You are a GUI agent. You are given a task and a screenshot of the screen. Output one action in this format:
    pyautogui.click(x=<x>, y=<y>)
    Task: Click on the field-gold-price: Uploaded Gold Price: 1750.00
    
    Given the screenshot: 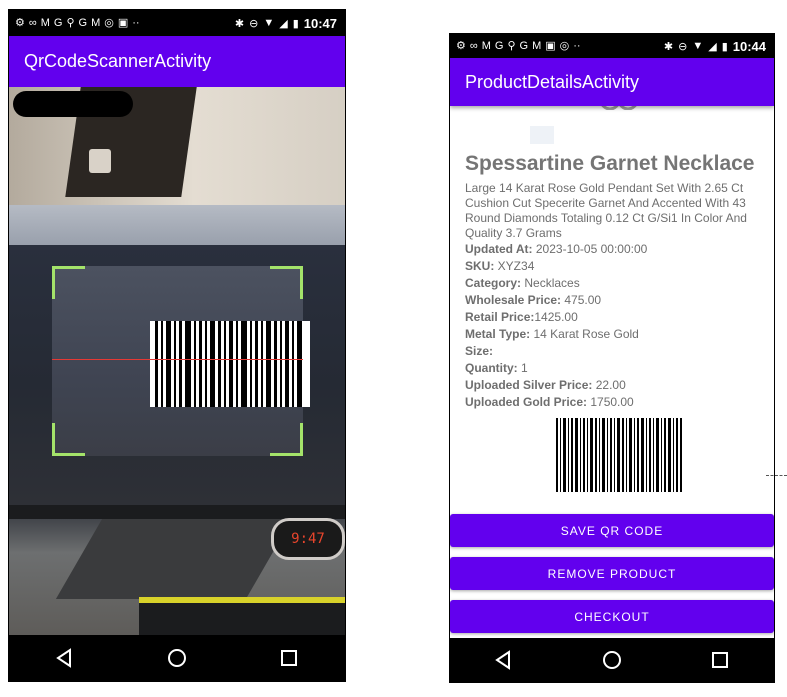 What is the action you would take?
    pyautogui.click(x=556, y=402)
    